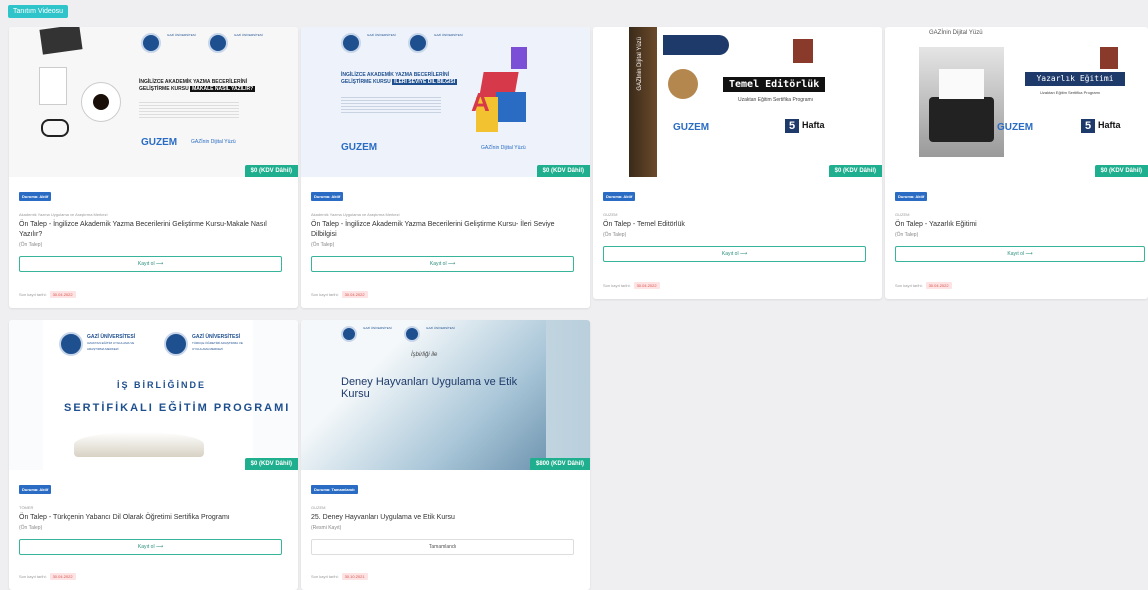  Describe the element at coordinates (559, 464) in the screenshot. I see `price-badge: $800 (KDV Dâhil)` at that location.